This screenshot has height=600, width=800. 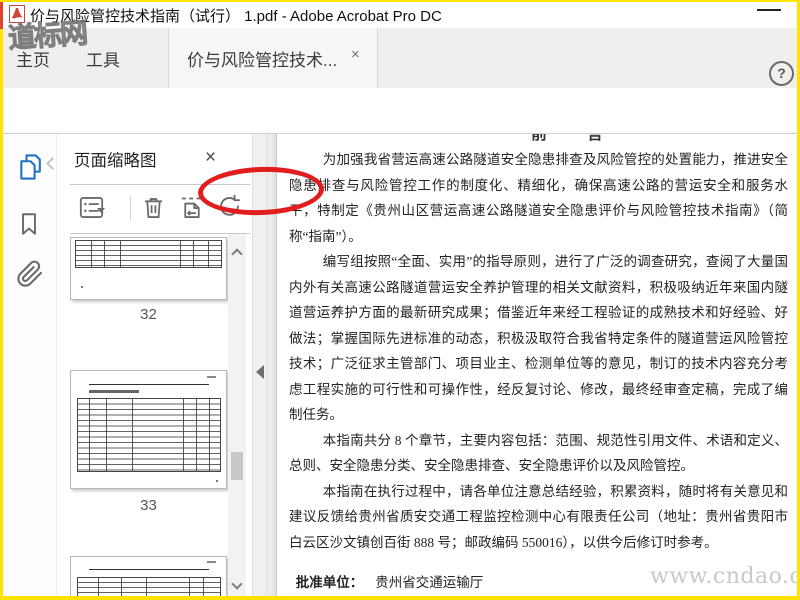 I want to click on chevron-down-icon, so click(x=101, y=210).